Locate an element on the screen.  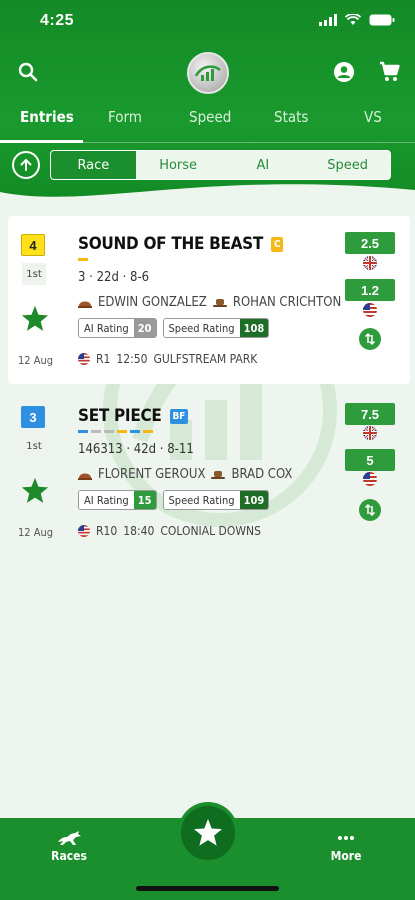
cart-icon is located at coordinates (390, 72).